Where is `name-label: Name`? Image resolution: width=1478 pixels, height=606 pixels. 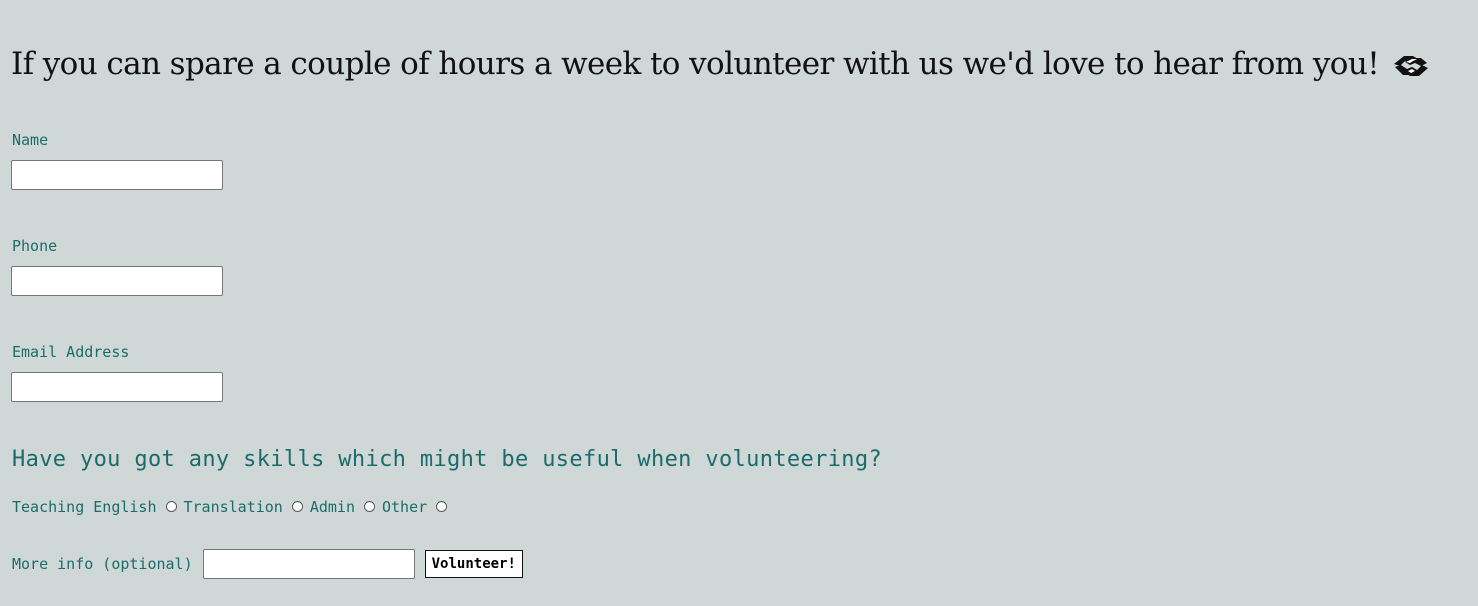
name-label: Name is located at coordinates (30, 140).